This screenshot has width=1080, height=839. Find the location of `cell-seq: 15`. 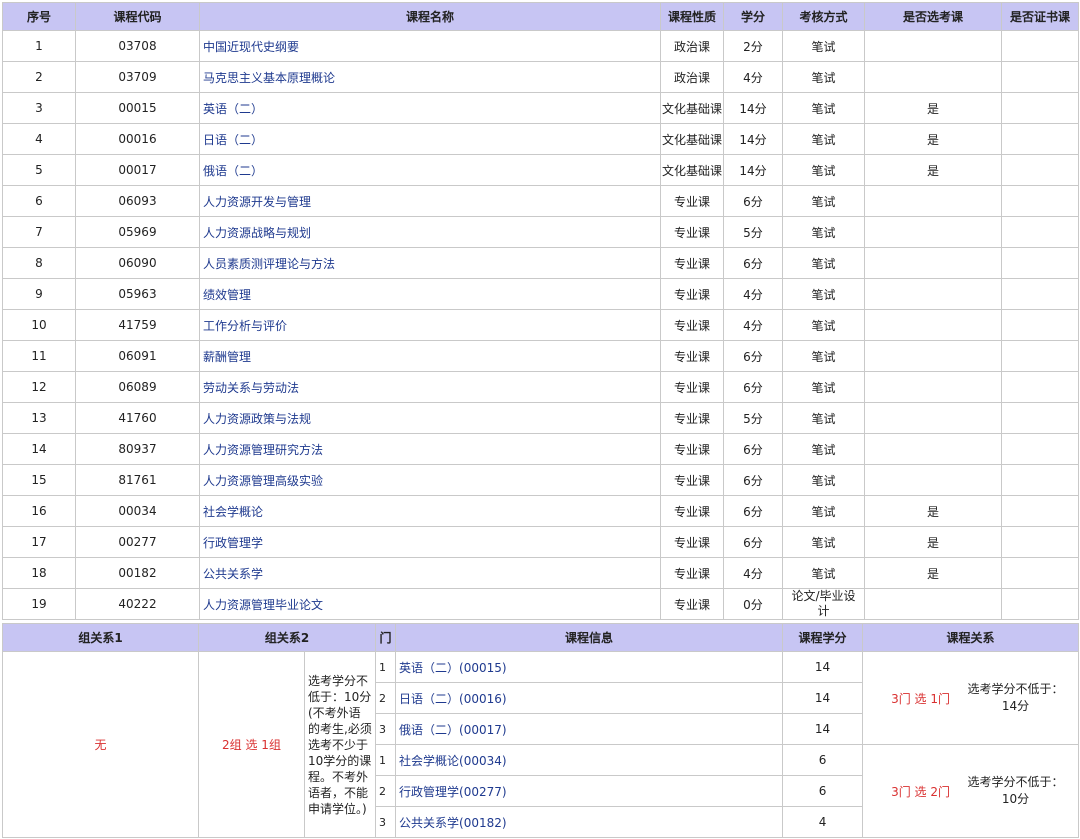

cell-seq: 15 is located at coordinates (39, 480).